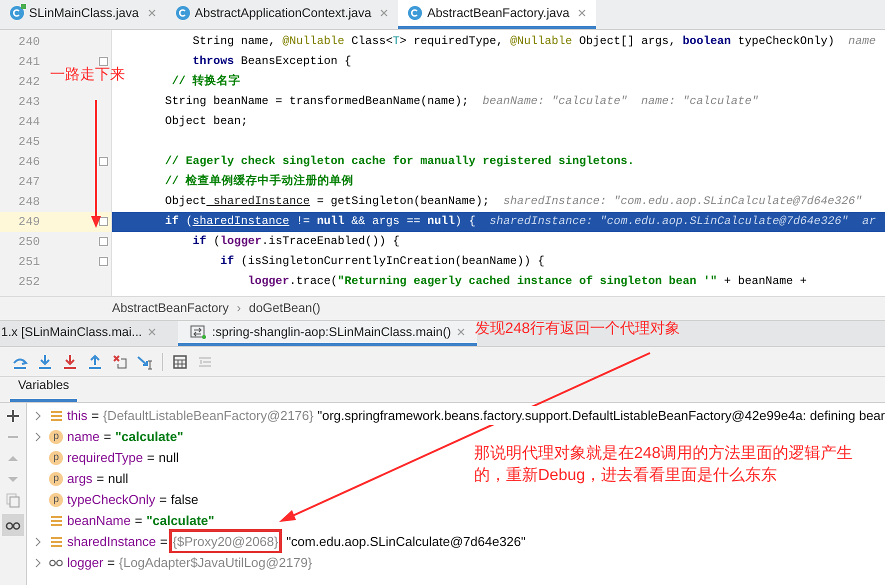  Describe the element at coordinates (105, 457) in the screenshot. I see `variable-name: requiredType` at that location.